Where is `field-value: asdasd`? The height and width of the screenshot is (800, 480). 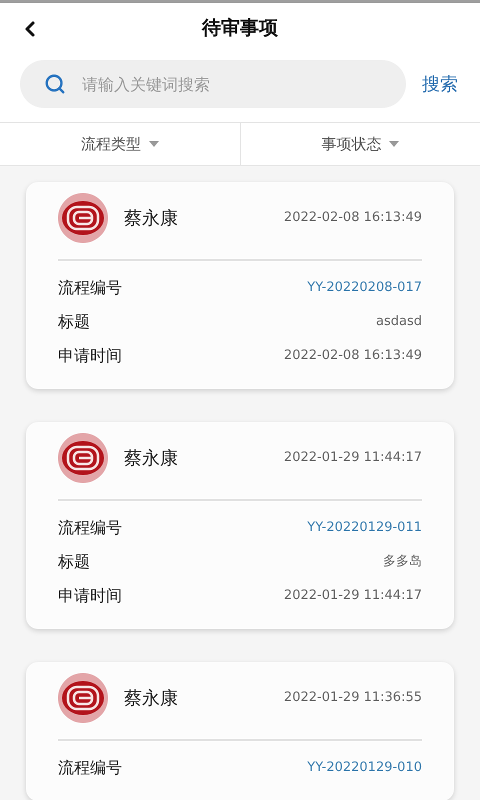 field-value: asdasd is located at coordinates (399, 322).